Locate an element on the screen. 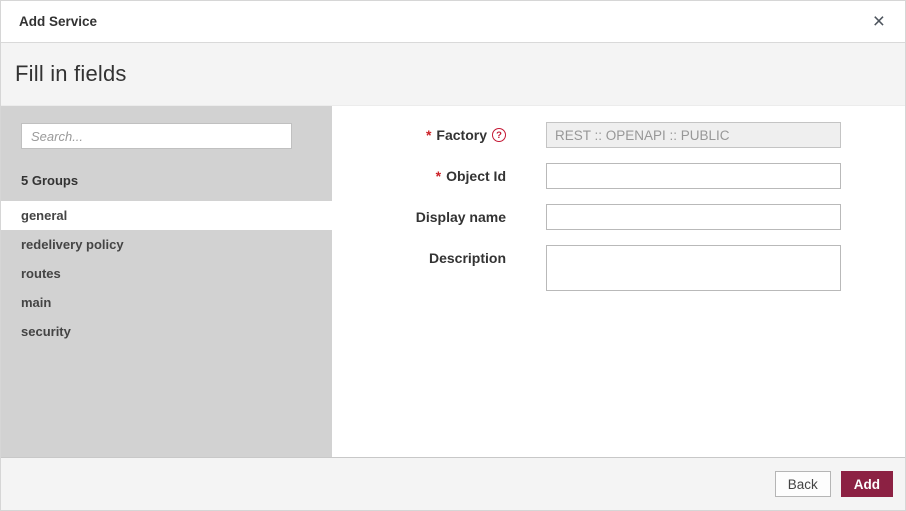 The height and width of the screenshot is (511, 906). form-row-object-id: * Object Id is located at coordinates (618, 176).